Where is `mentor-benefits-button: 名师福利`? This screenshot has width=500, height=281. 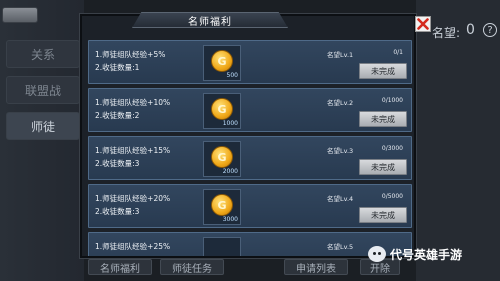
mentor-benefits-button: 名师福利 is located at coordinates (120, 267).